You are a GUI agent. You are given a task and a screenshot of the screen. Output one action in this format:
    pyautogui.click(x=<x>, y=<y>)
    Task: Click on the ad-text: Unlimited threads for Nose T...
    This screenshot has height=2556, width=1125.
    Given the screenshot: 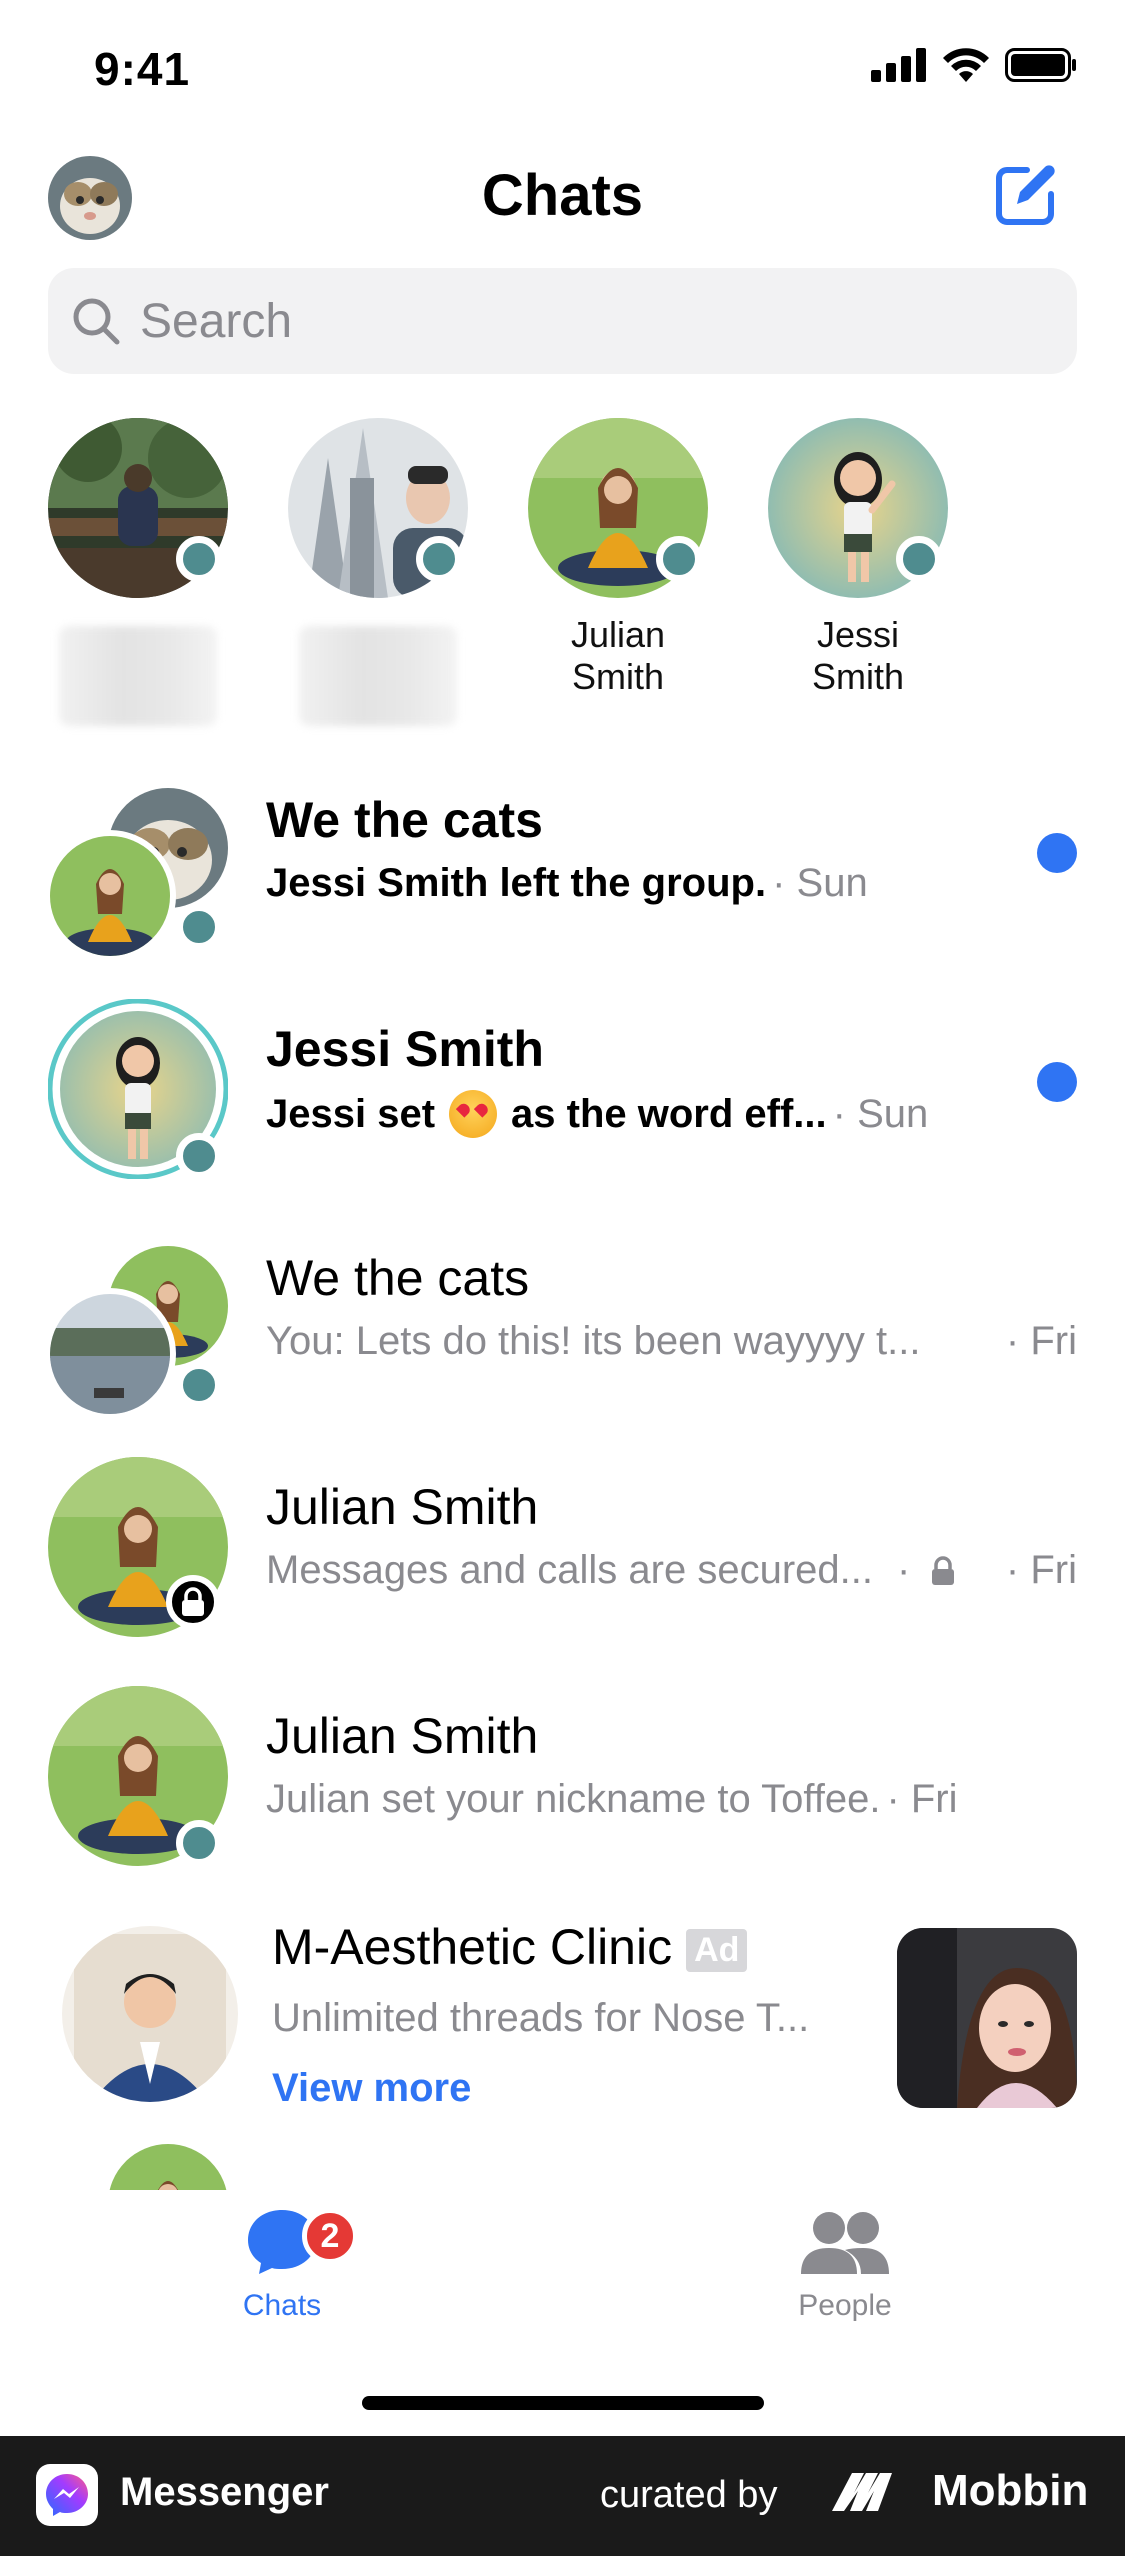 What is the action you would take?
    pyautogui.click(x=541, y=2018)
    